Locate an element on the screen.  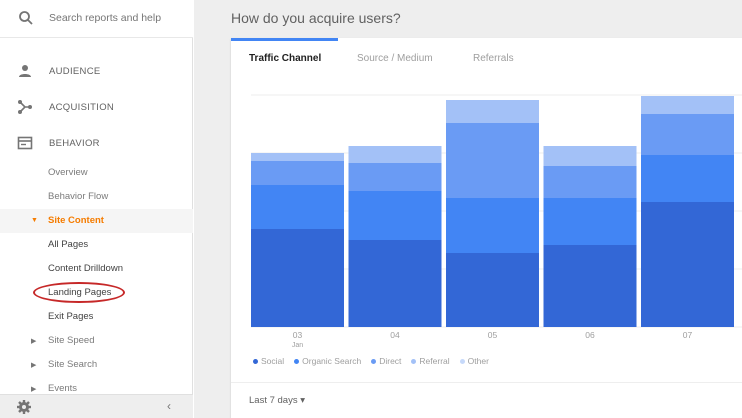
caret-down-icon: ▼ is located at coordinates (34, 220).